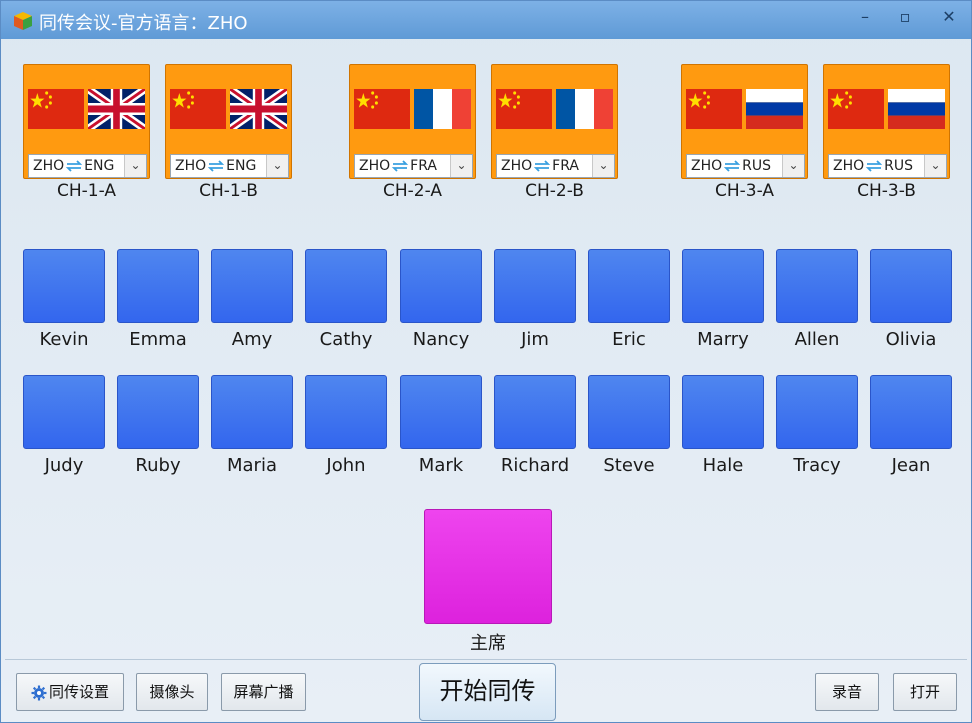 This screenshot has height=723, width=972. I want to click on channel-label: CH-3-A, so click(744, 191).